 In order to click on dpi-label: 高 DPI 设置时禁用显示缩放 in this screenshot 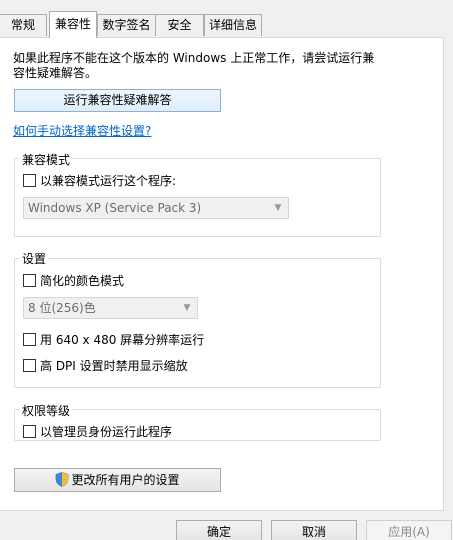, I will do `click(114, 366)`.